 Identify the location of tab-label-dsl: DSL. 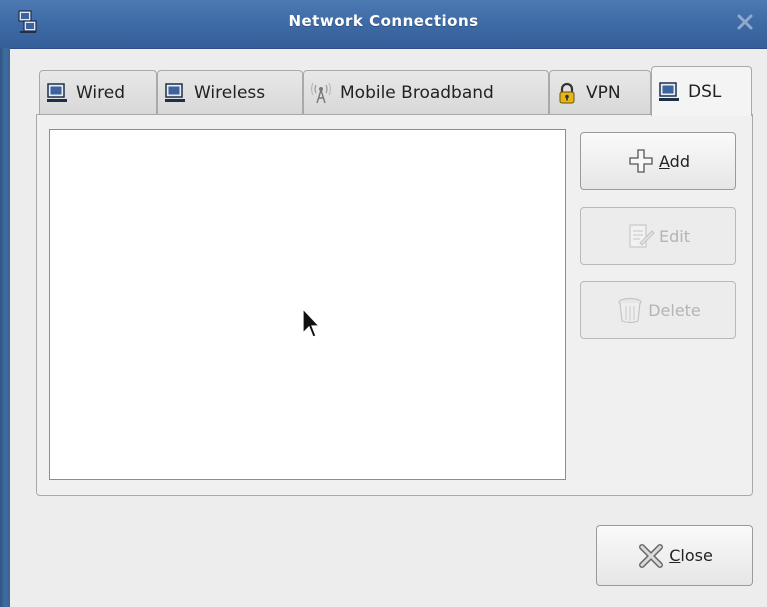
(705, 91).